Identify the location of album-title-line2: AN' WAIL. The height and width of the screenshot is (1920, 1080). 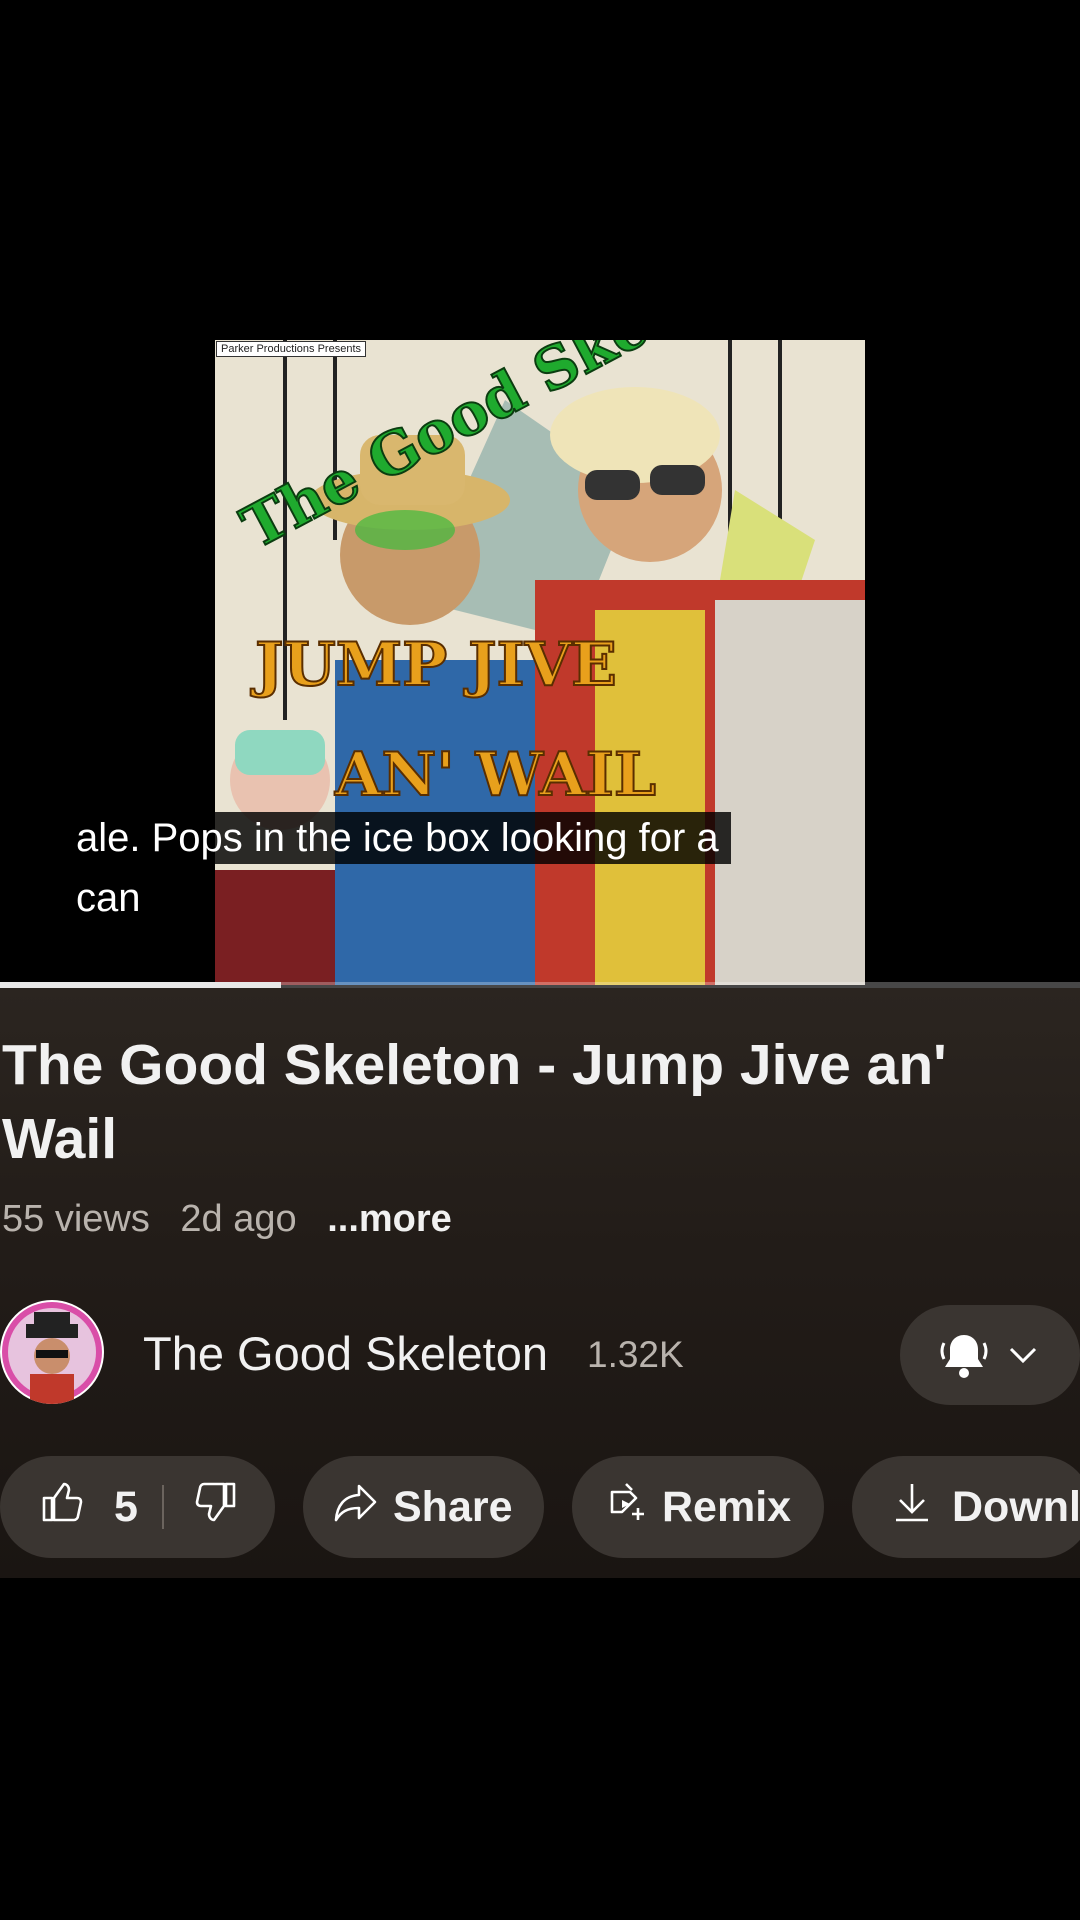
(495, 775).